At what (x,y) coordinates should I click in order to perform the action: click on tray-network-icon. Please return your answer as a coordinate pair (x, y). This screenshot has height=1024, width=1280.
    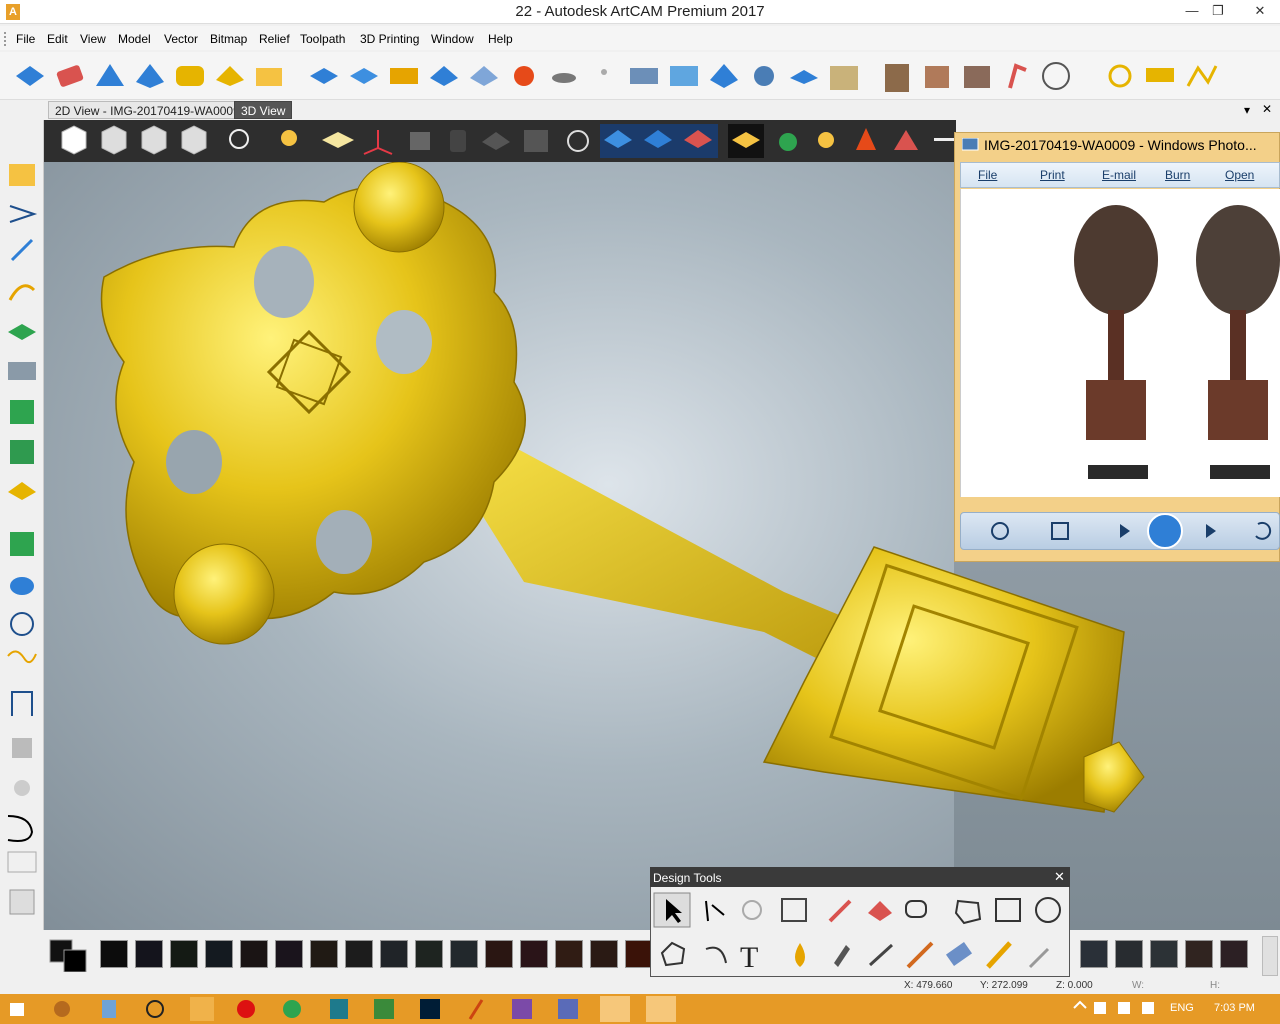
    Looking at the image, I should click on (1124, 1008).